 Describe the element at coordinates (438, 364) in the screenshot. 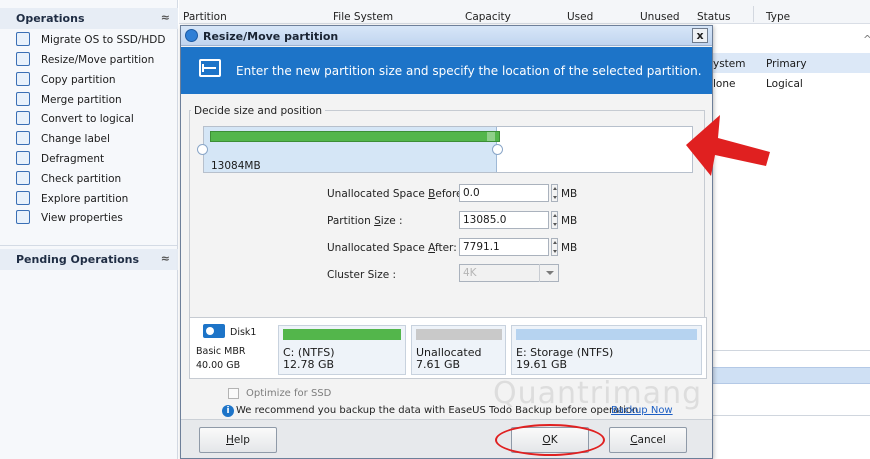

I see `partition-size: 7.61 GB` at that location.